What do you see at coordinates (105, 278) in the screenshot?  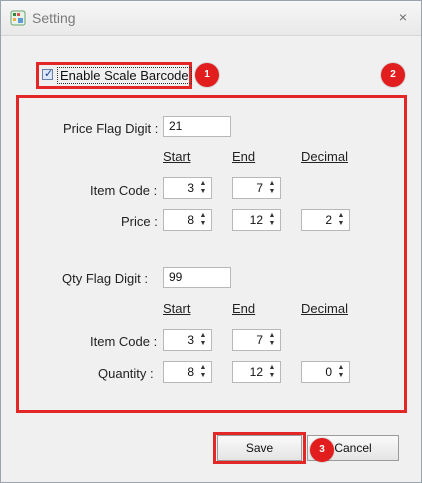 I see `qty-flag-digit-label: Qty Flag Digit :` at bounding box center [105, 278].